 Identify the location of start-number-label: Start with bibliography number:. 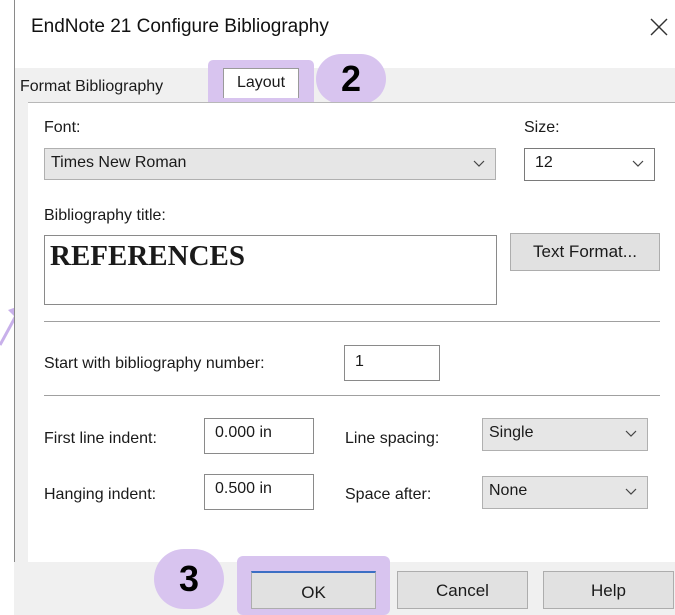
(154, 363).